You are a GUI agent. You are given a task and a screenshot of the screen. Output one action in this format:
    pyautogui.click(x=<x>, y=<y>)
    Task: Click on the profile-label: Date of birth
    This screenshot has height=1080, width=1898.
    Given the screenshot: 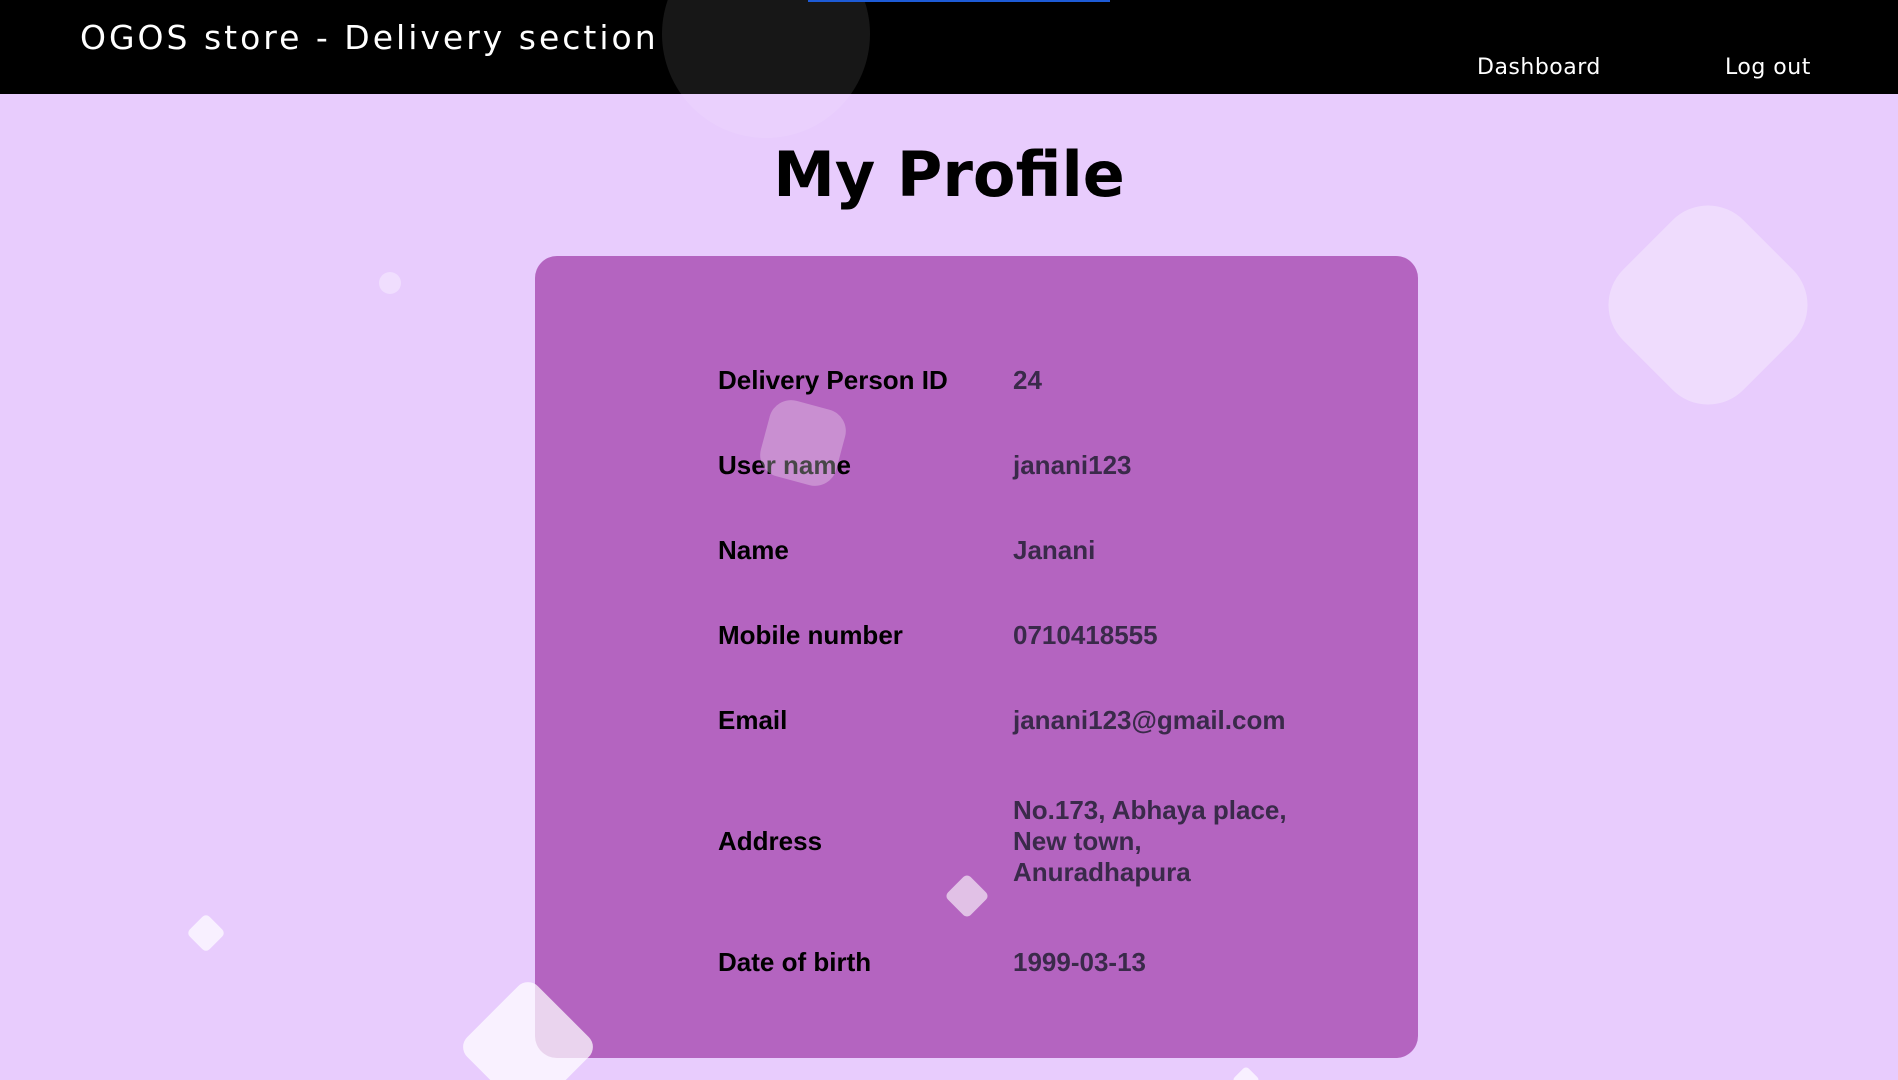 What is the action you would take?
    pyautogui.click(x=795, y=962)
    